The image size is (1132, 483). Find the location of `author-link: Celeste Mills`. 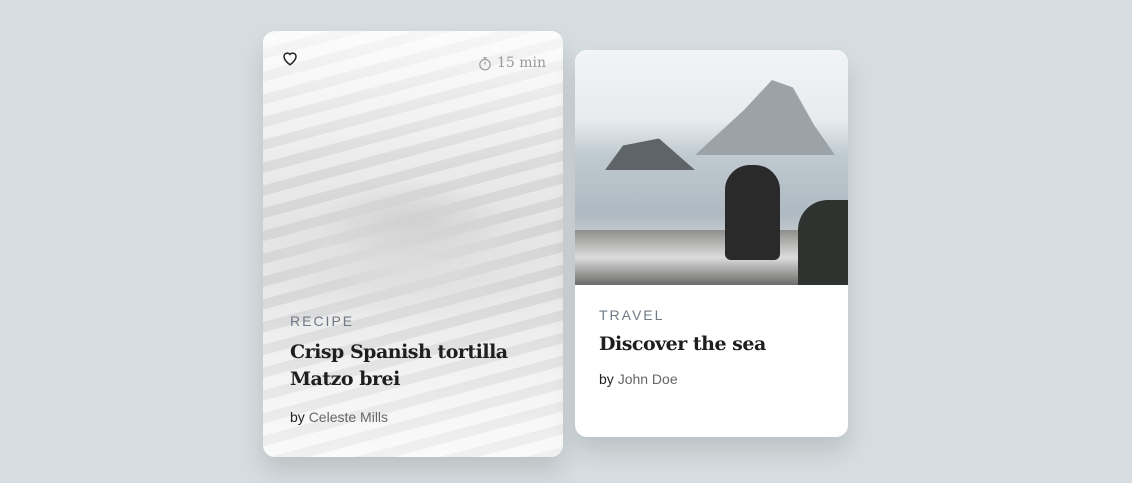

author-link: Celeste Mills is located at coordinates (348, 417).